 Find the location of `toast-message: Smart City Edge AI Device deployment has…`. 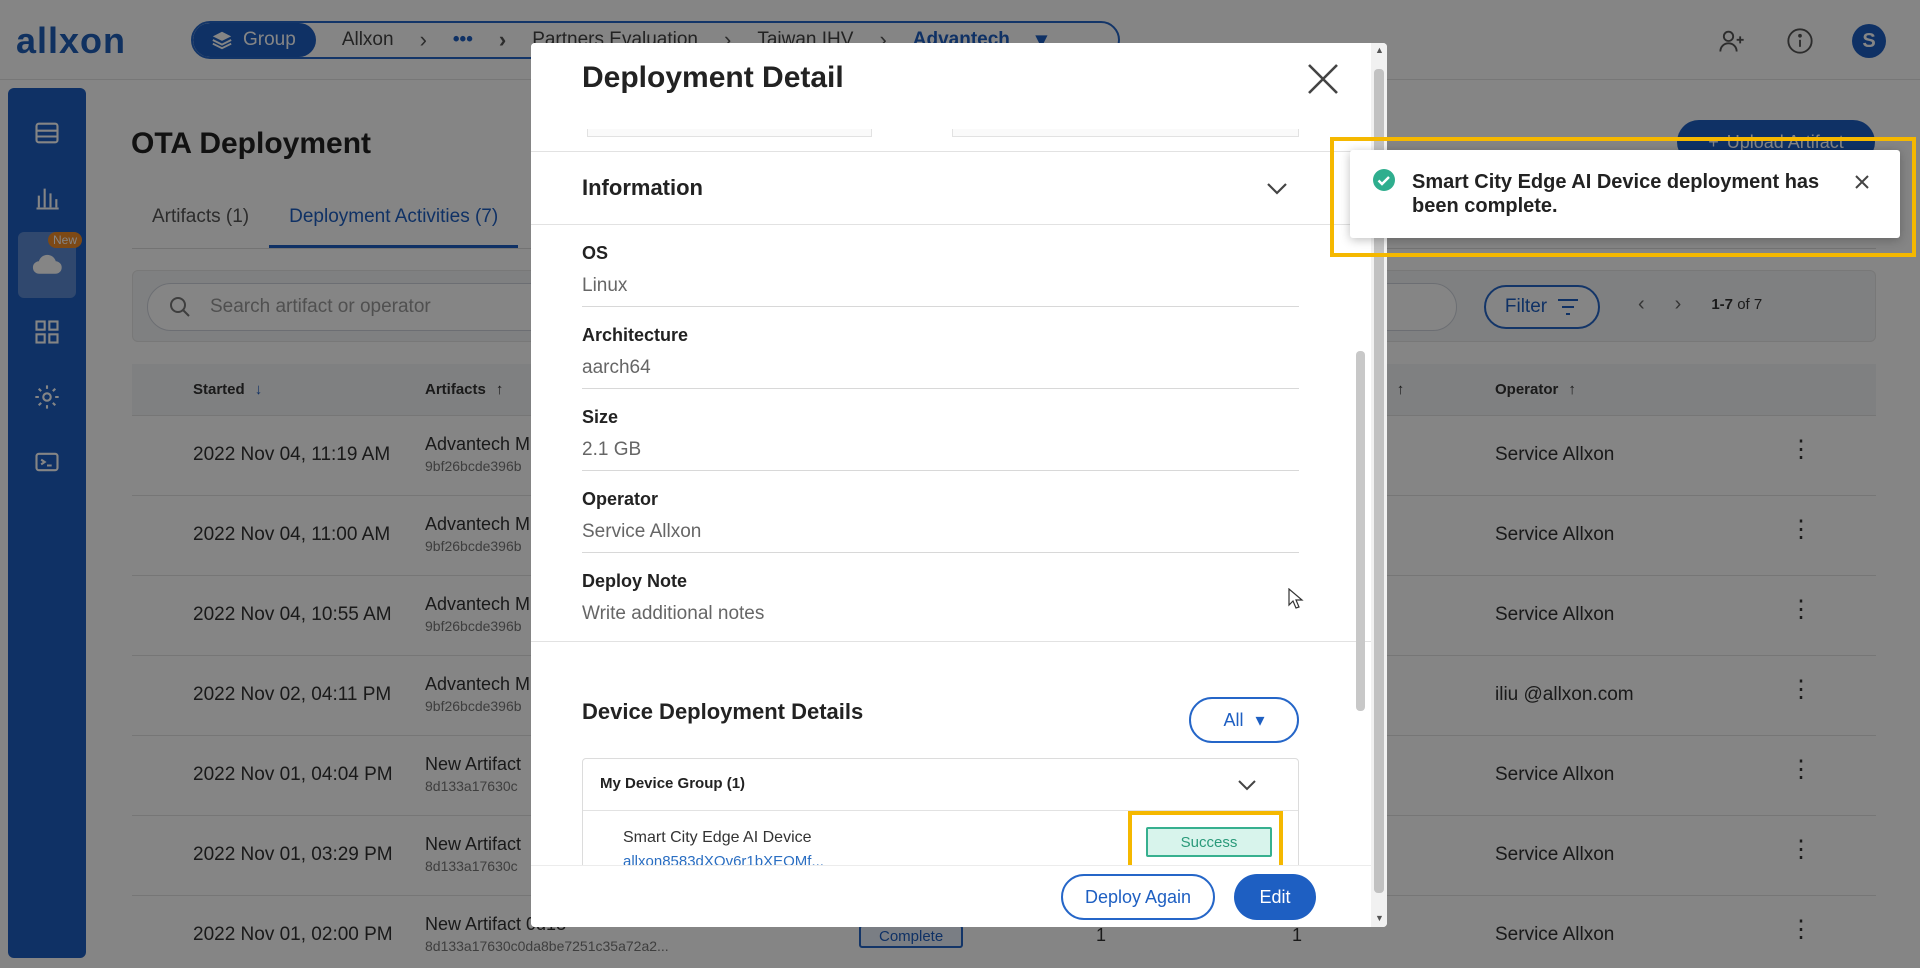

toast-message: Smart City Edge AI Device deployment has… is located at coordinates (1616, 194).